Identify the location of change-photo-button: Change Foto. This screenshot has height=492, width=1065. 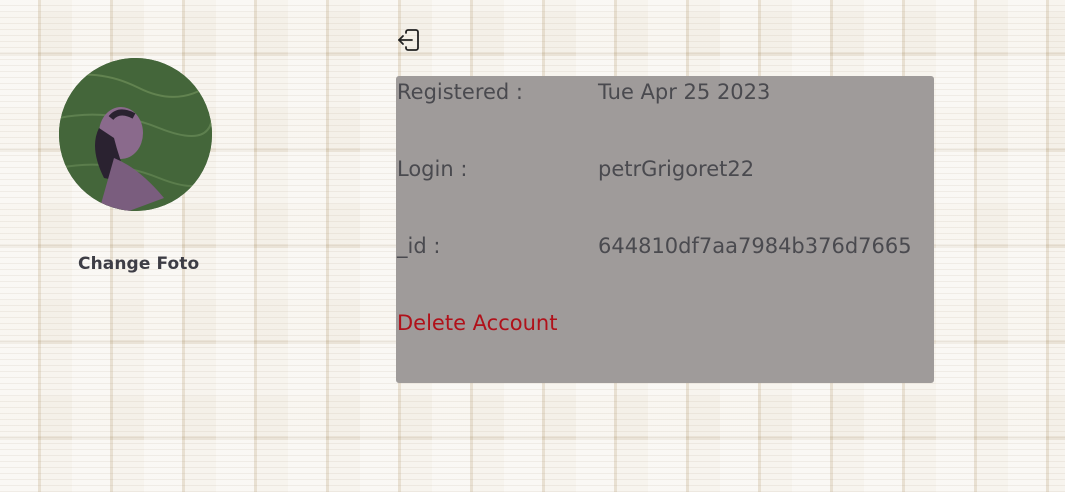
(138, 264).